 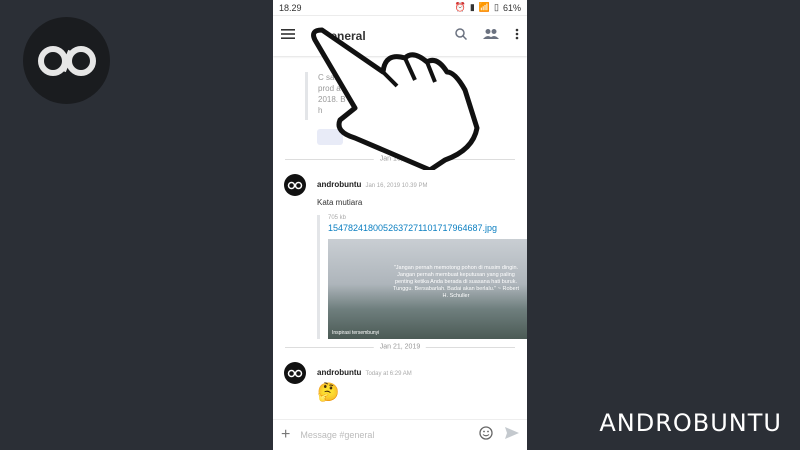 I want to click on androbuntu-logo, so click(x=66, y=60).